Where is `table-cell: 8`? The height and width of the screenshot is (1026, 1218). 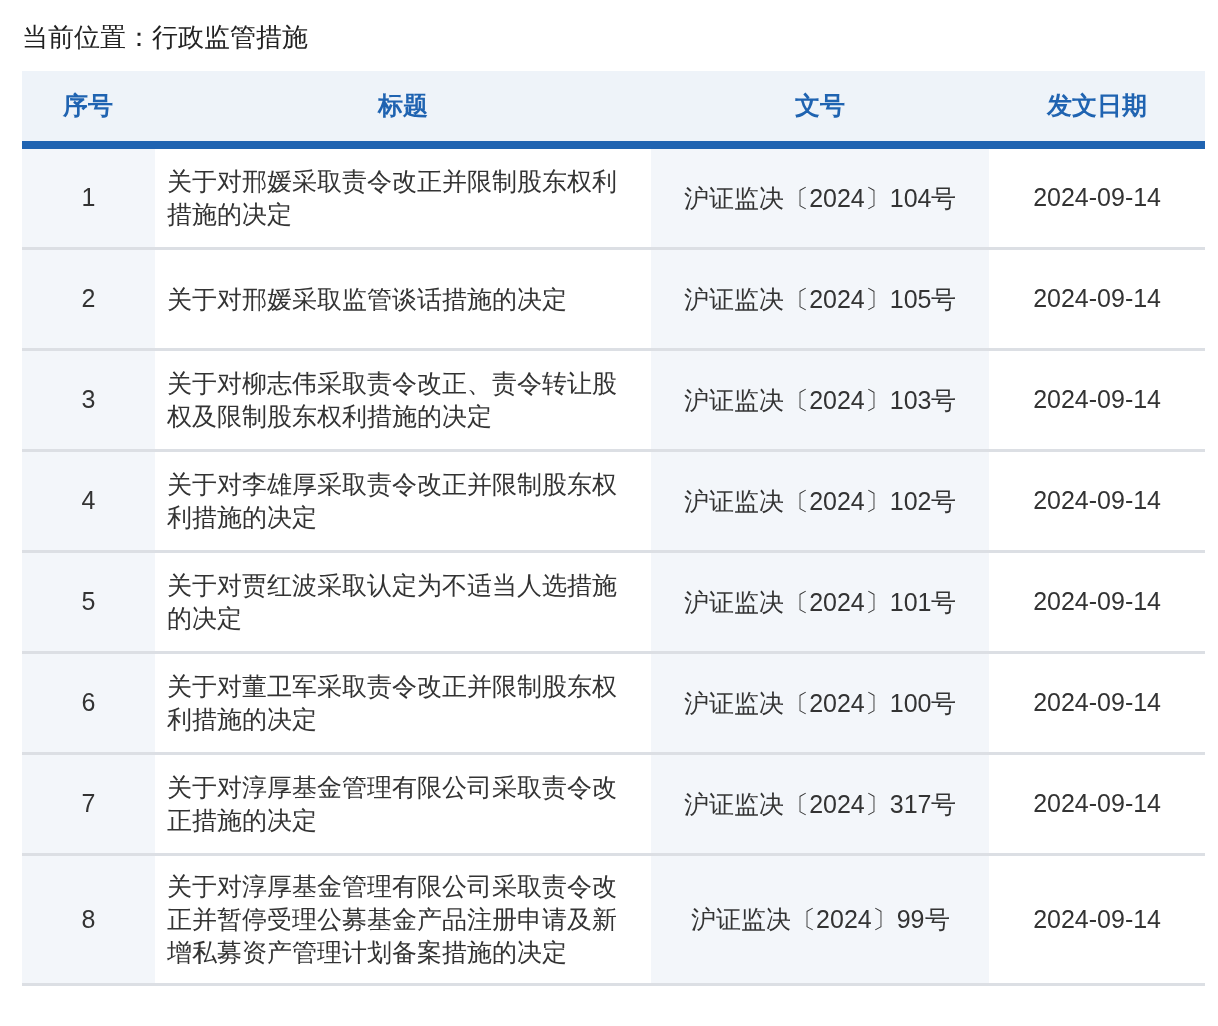
table-cell: 8 is located at coordinates (88, 919).